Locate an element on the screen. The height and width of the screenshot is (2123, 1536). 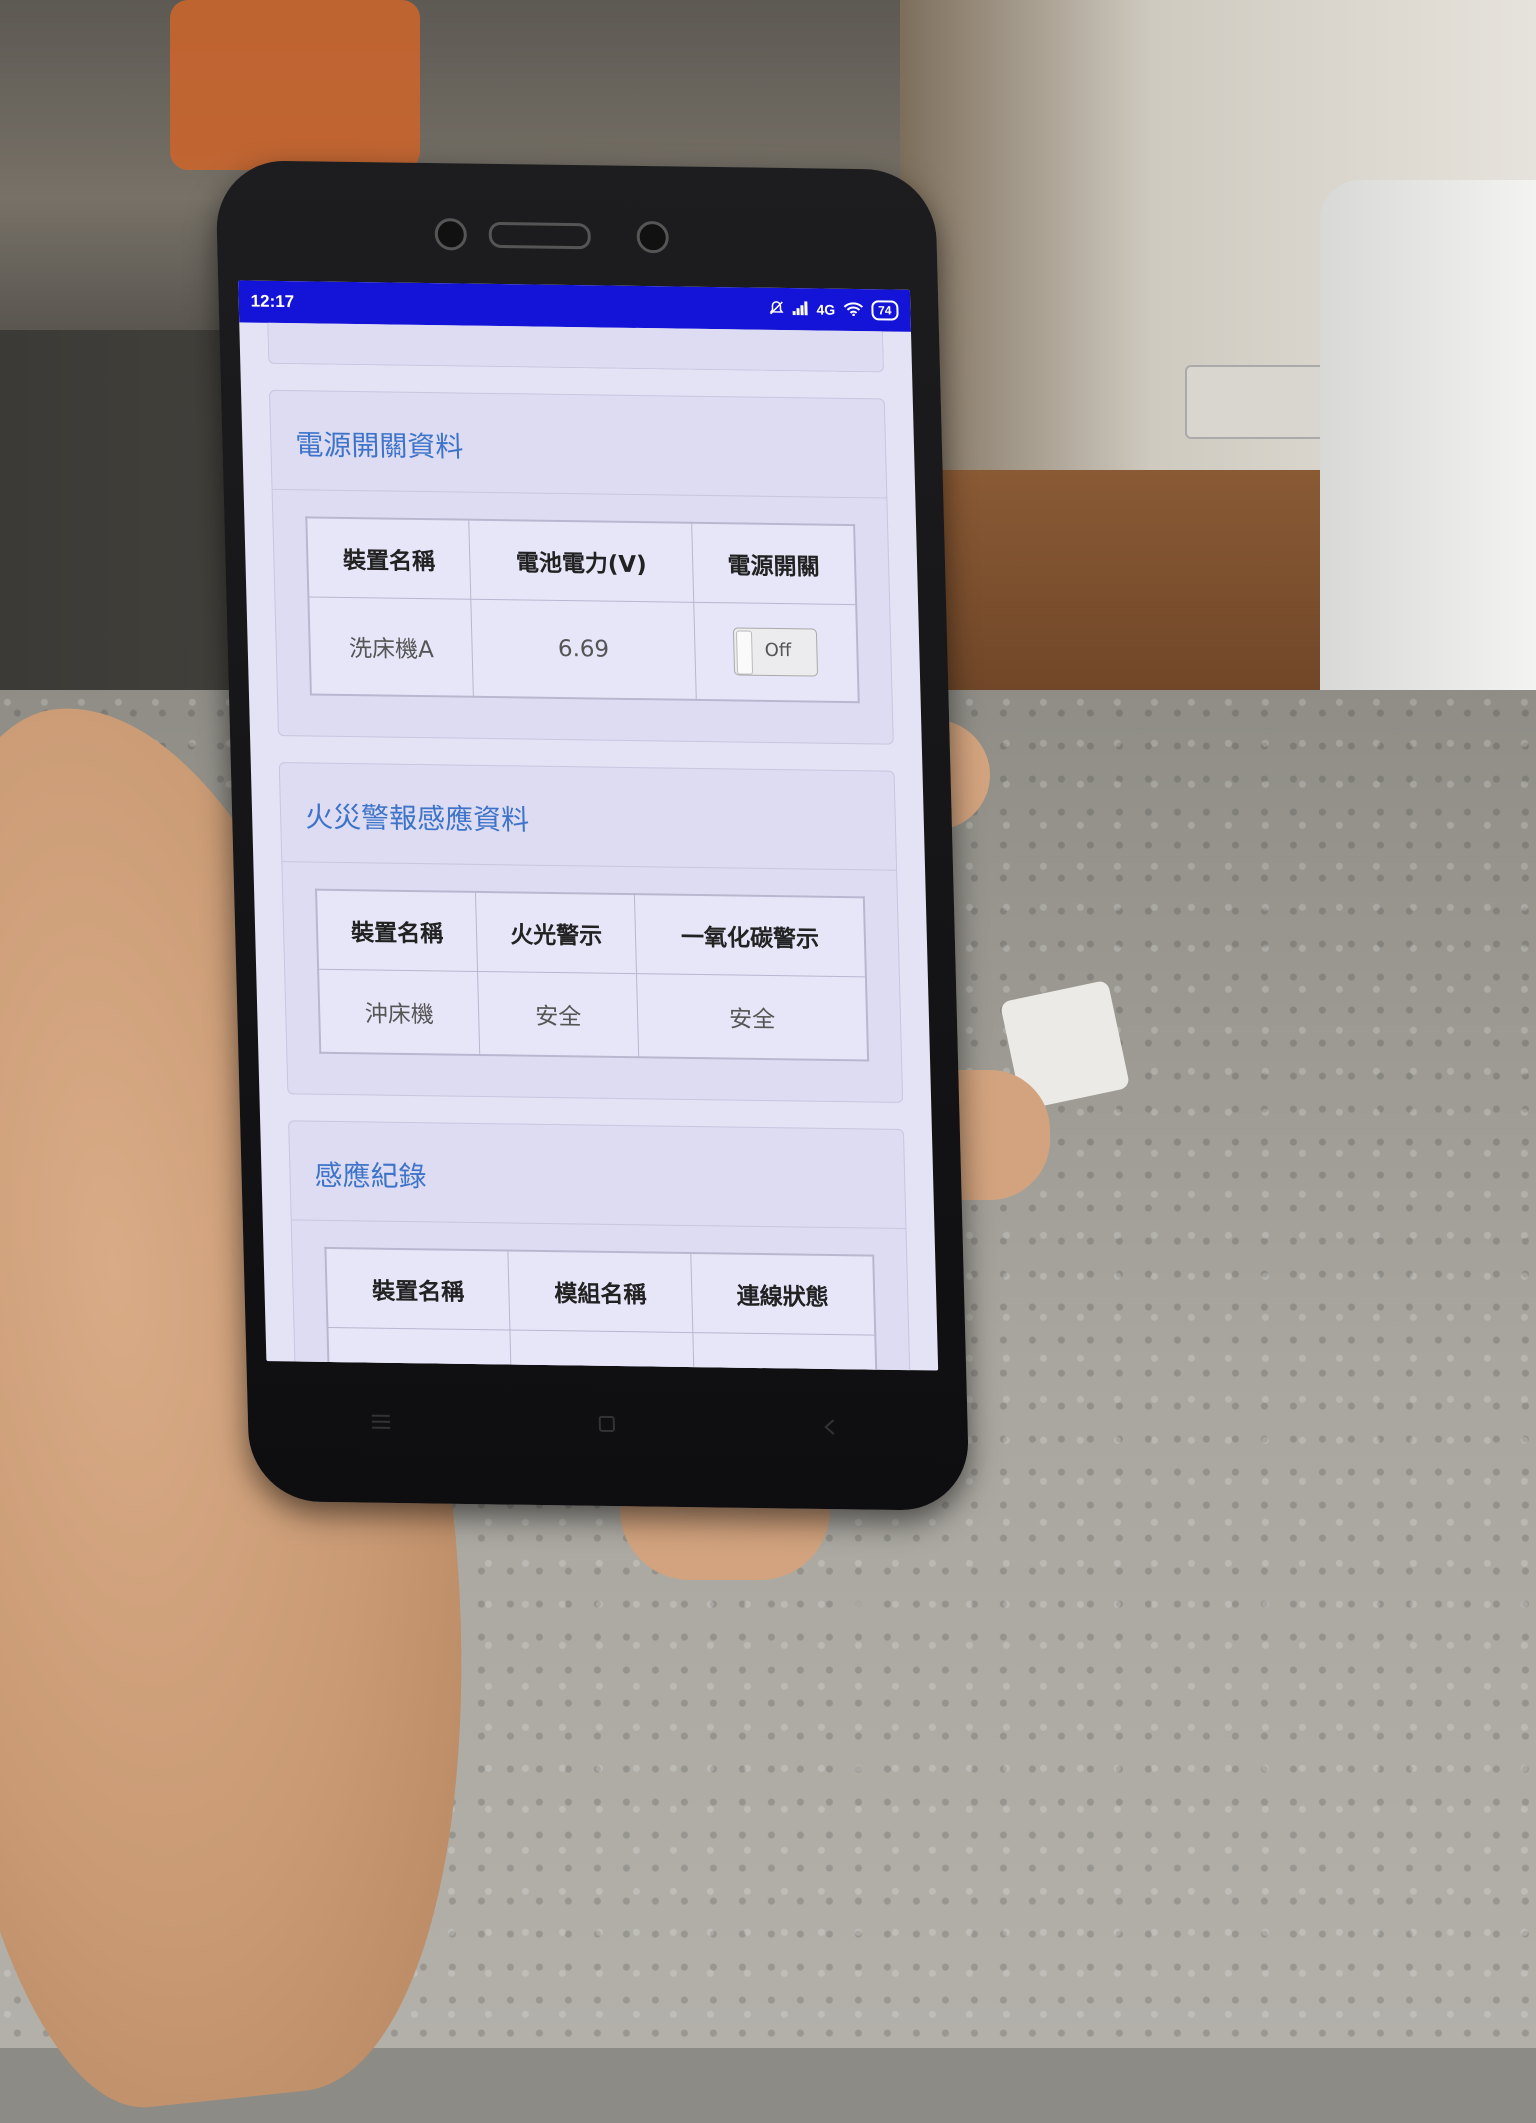
background-orange-vise is located at coordinates (295, 85).